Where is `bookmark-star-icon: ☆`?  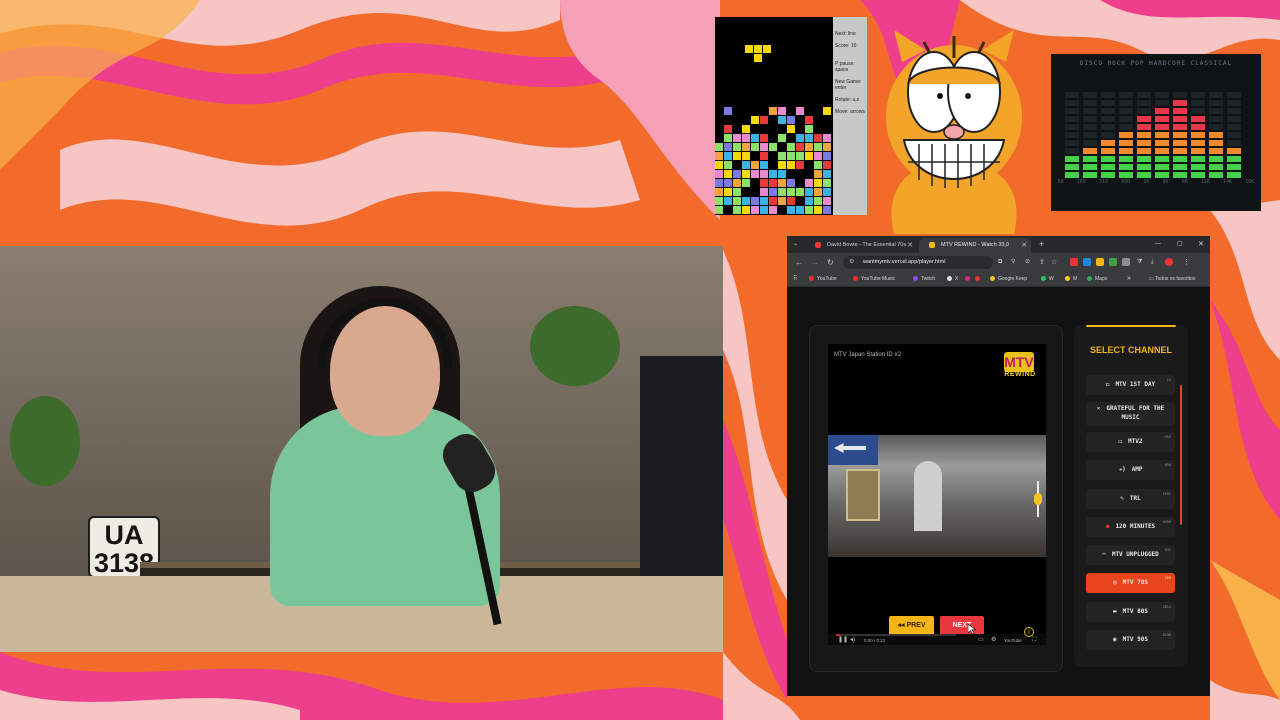
bookmark-star-icon: ☆ is located at coordinates (1054, 262).